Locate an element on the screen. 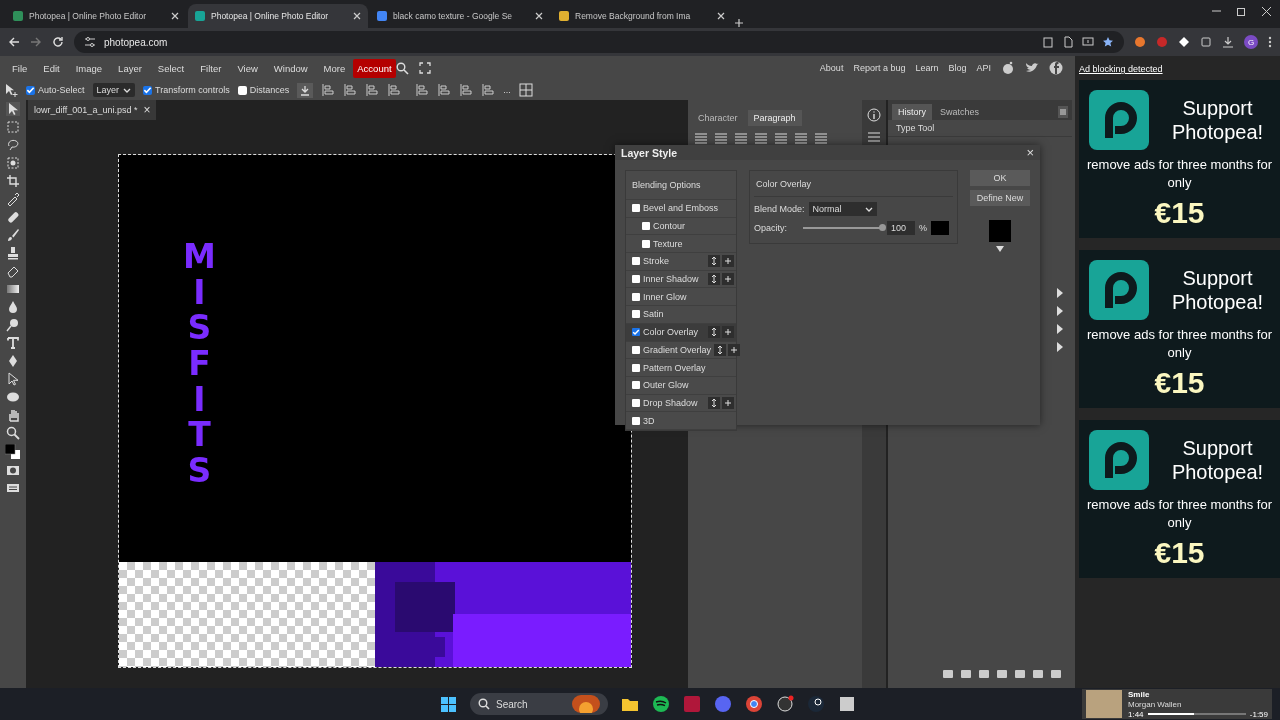  panel-tab: Paragraph is located at coordinates (774, 118).